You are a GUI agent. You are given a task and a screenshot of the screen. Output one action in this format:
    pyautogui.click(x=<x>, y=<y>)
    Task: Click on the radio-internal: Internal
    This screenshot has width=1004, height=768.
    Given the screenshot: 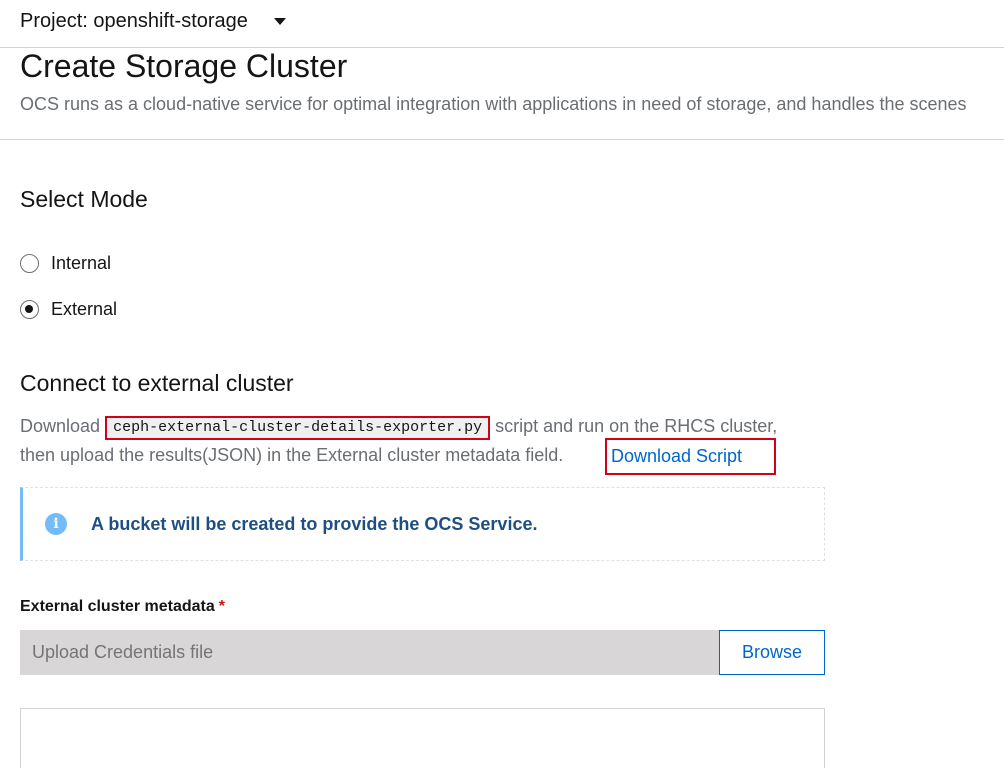 What is the action you would take?
    pyautogui.click(x=65, y=263)
    